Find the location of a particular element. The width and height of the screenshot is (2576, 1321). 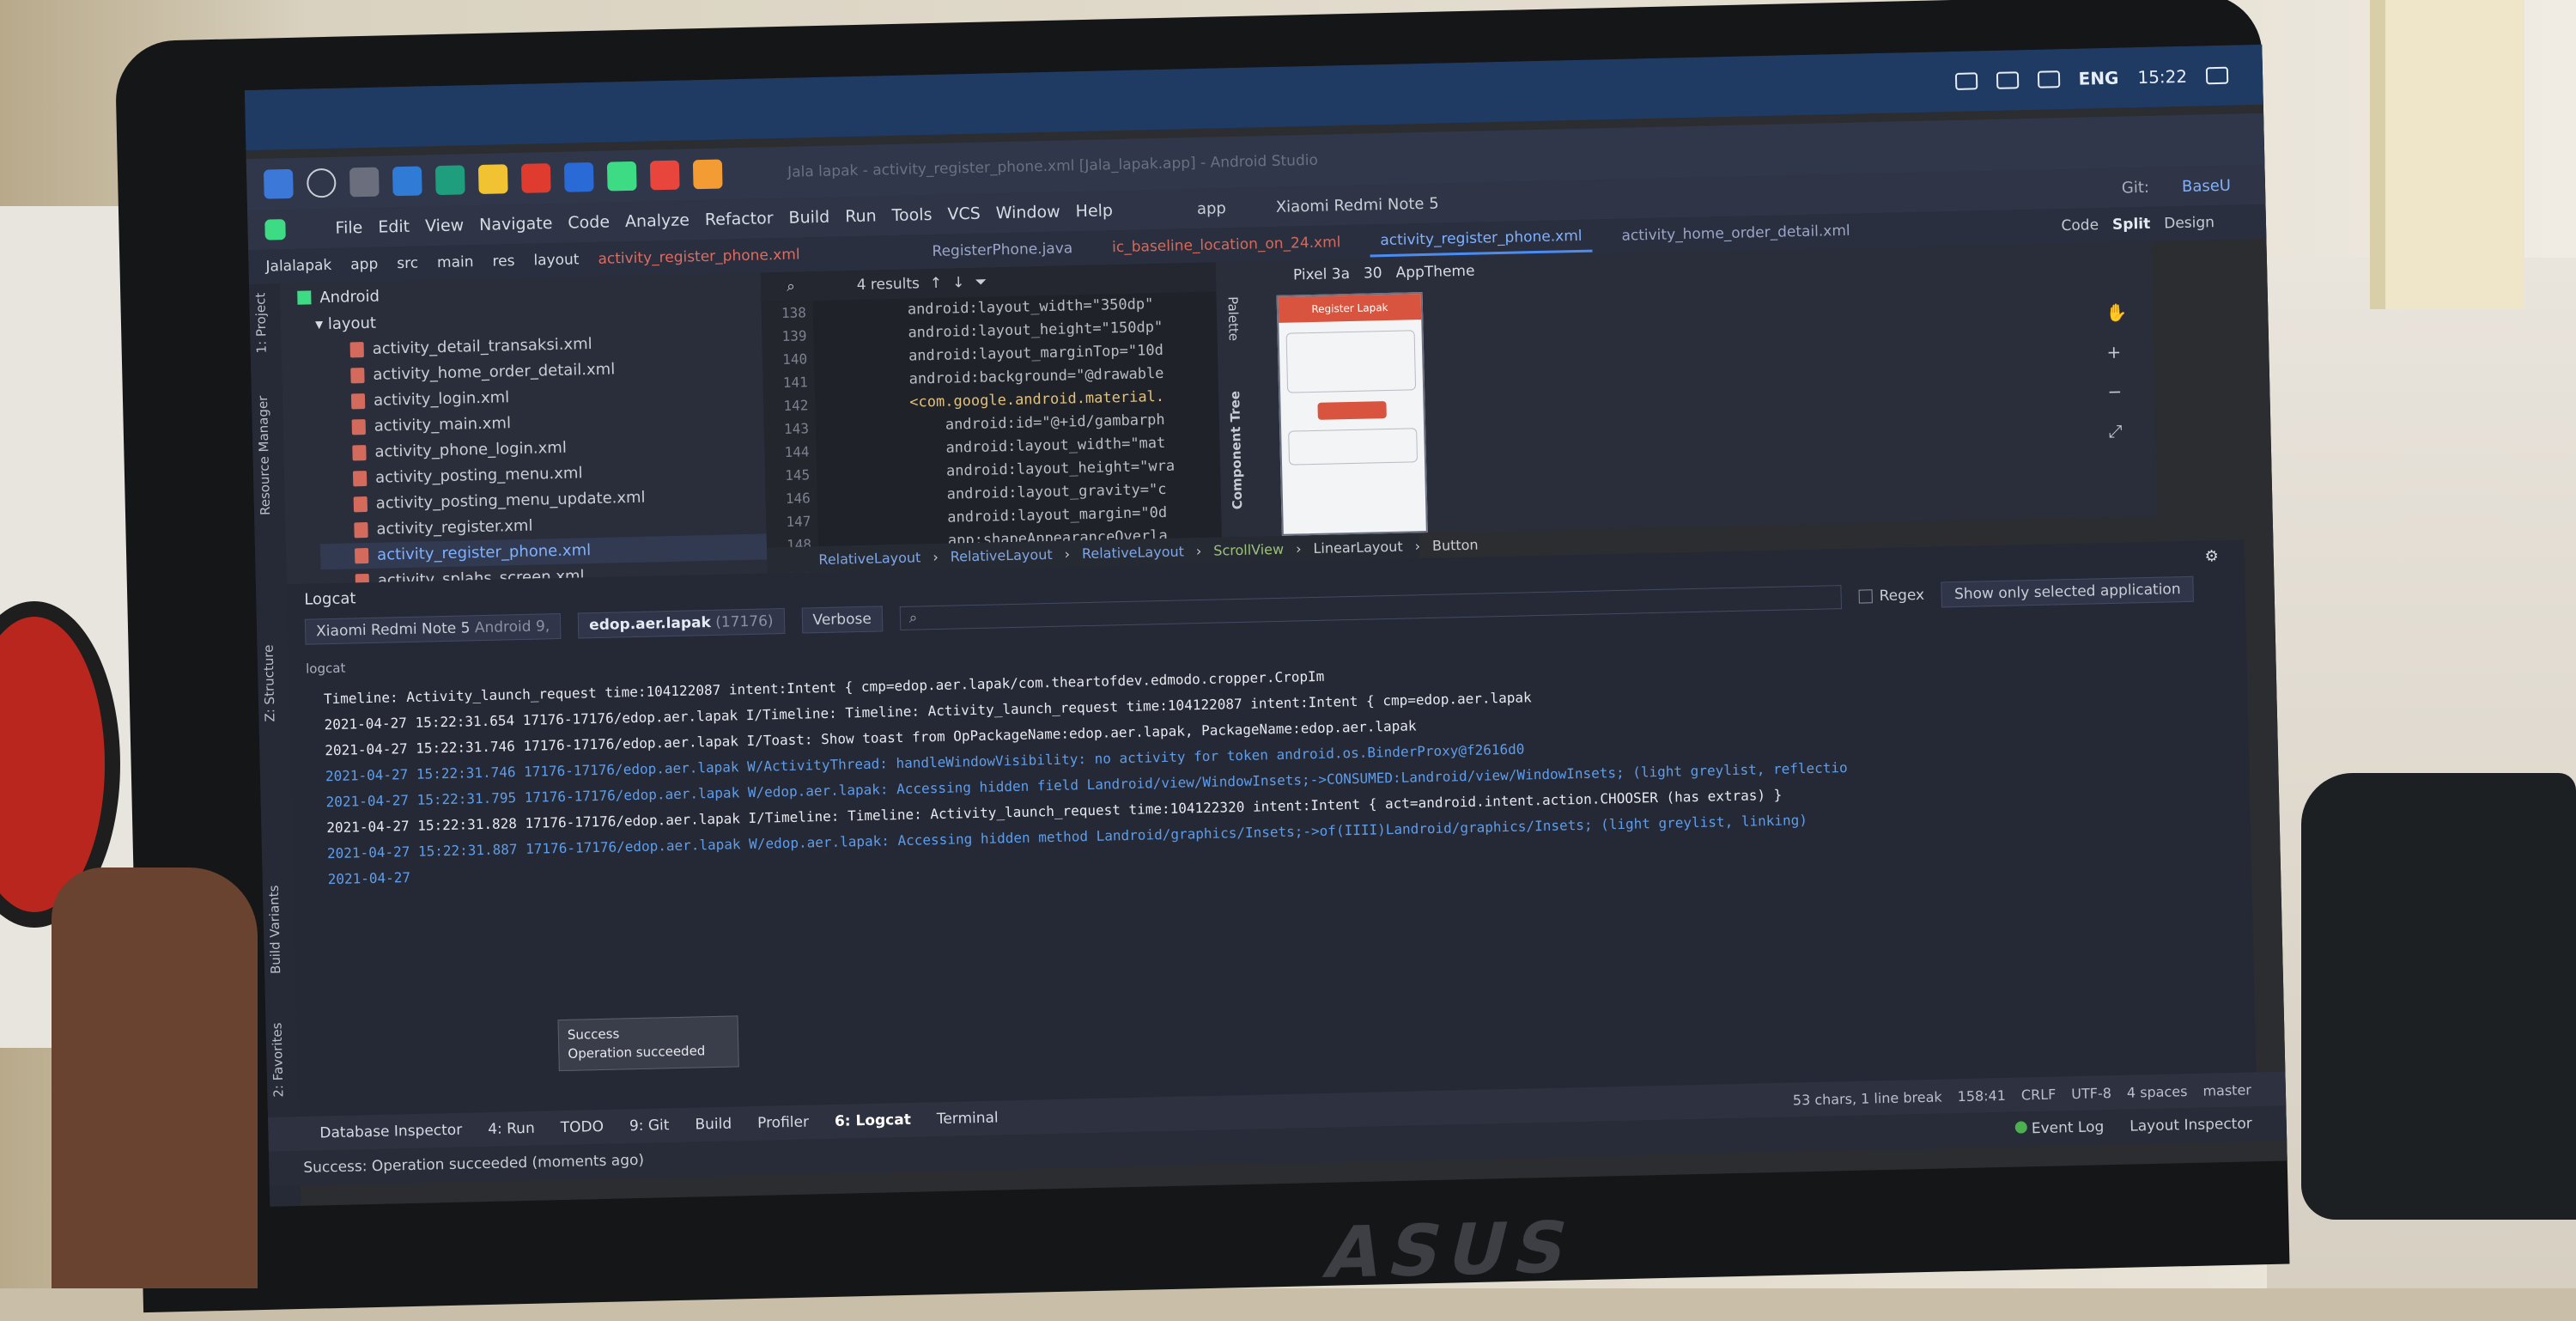

branch-widget: BaseU is located at coordinates (2207, 185).